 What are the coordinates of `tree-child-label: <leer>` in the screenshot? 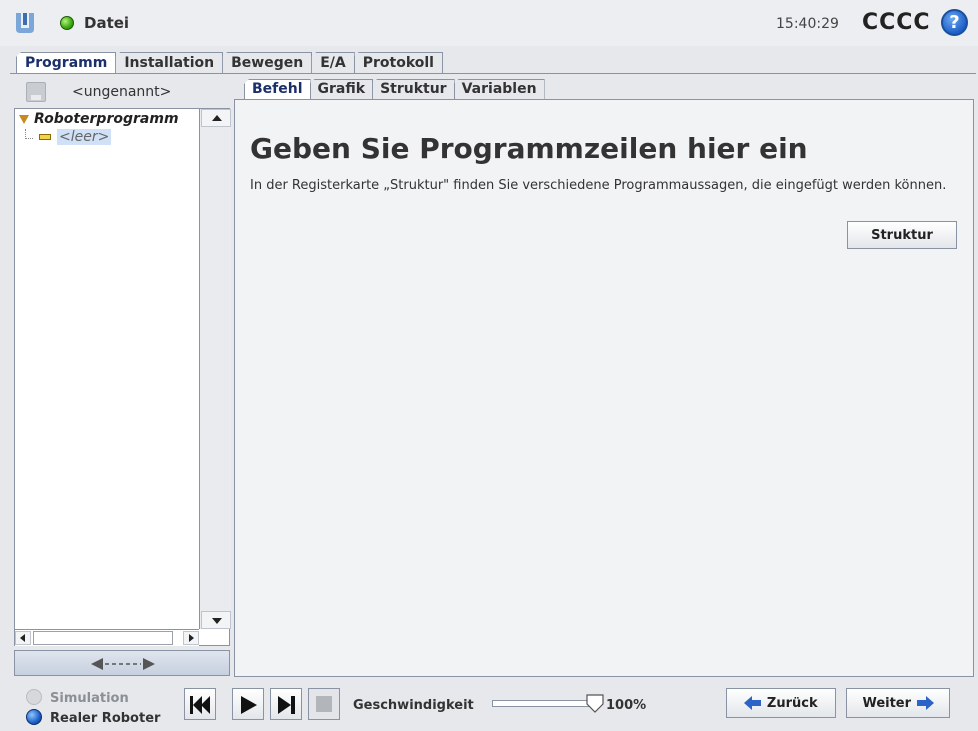 It's located at (84, 137).